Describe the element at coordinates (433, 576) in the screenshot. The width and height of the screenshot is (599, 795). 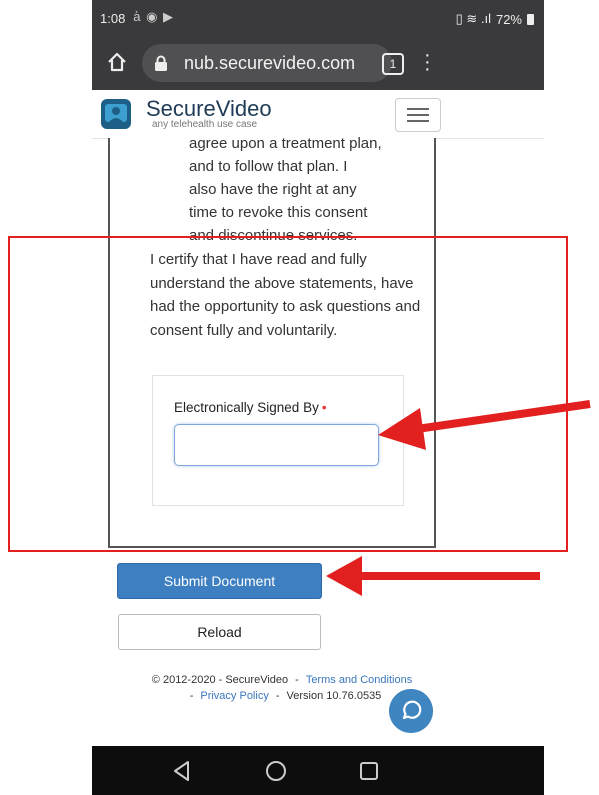
I see `annotation-arrow-submit` at that location.